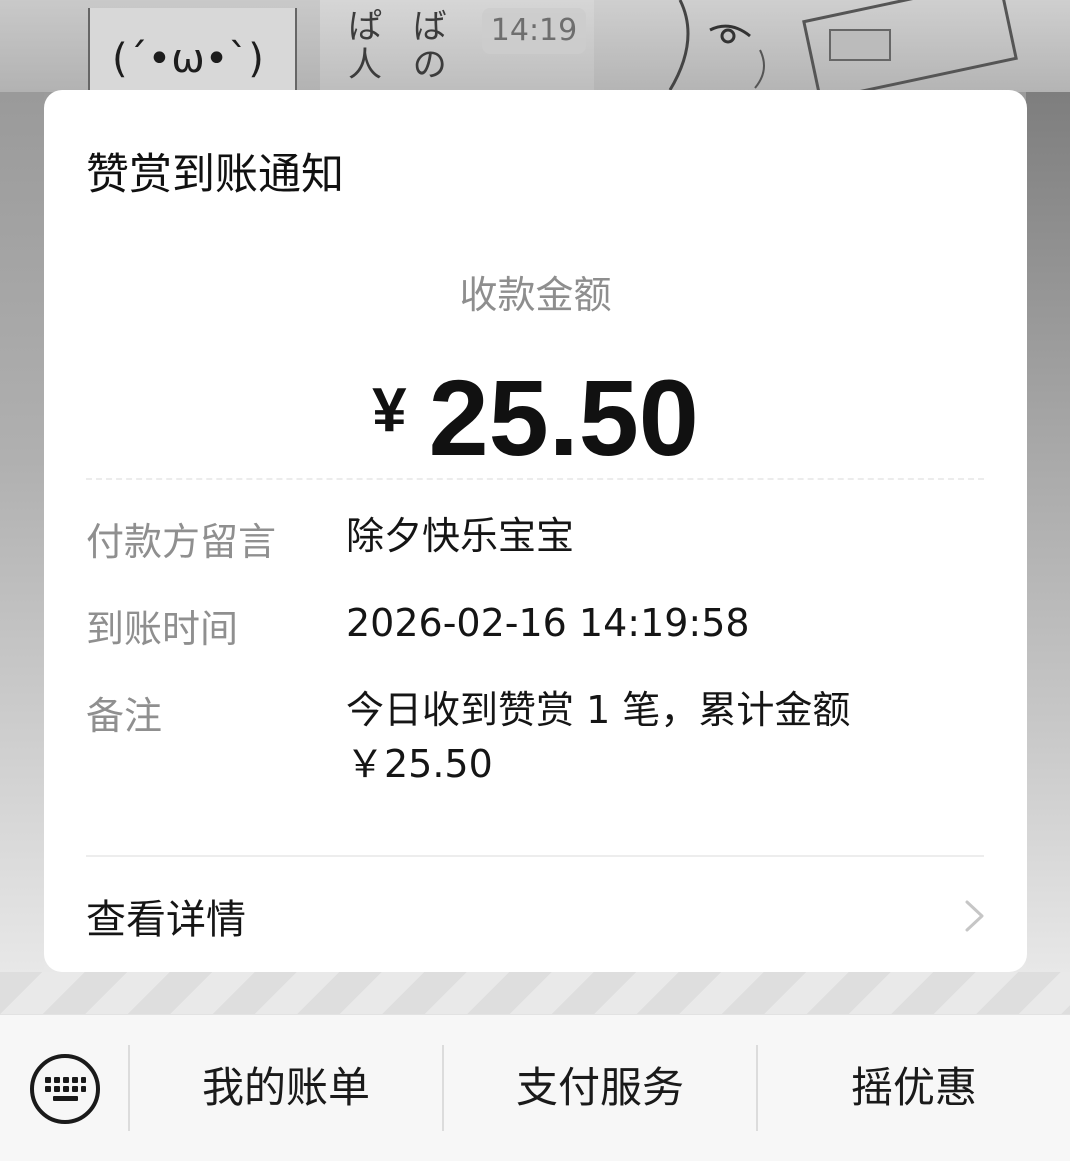  I want to click on dashed-divider, so click(535, 479).